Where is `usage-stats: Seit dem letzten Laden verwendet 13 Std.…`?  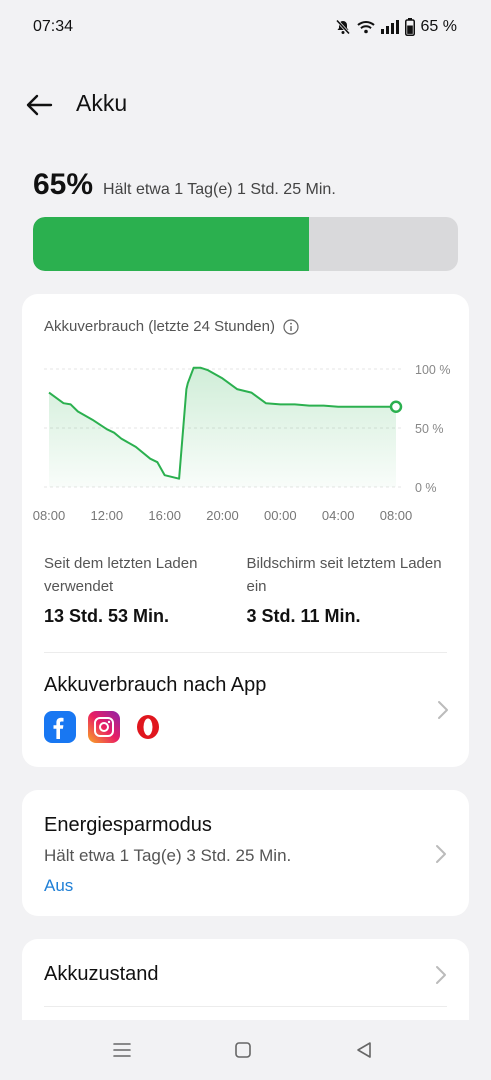
usage-stats: Seit dem letzten Laden verwendet 13 Std.… is located at coordinates (246, 589).